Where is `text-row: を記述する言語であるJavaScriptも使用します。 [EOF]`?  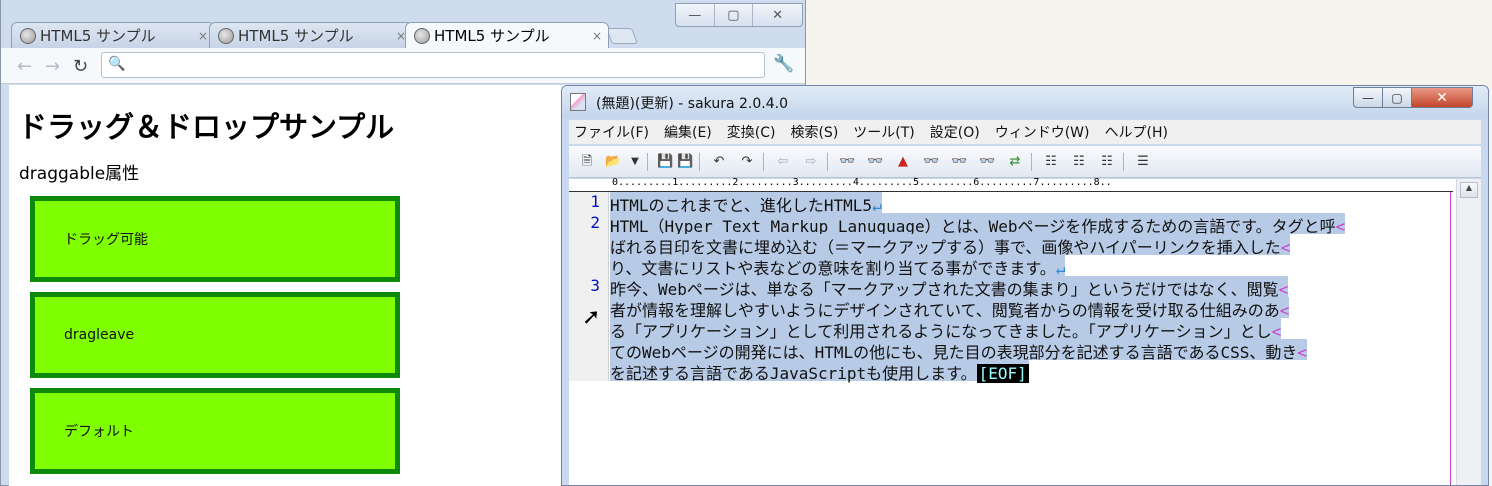 text-row: を記述する言語であるJavaScriptも使用します。 [EOF] is located at coordinates (819, 371).